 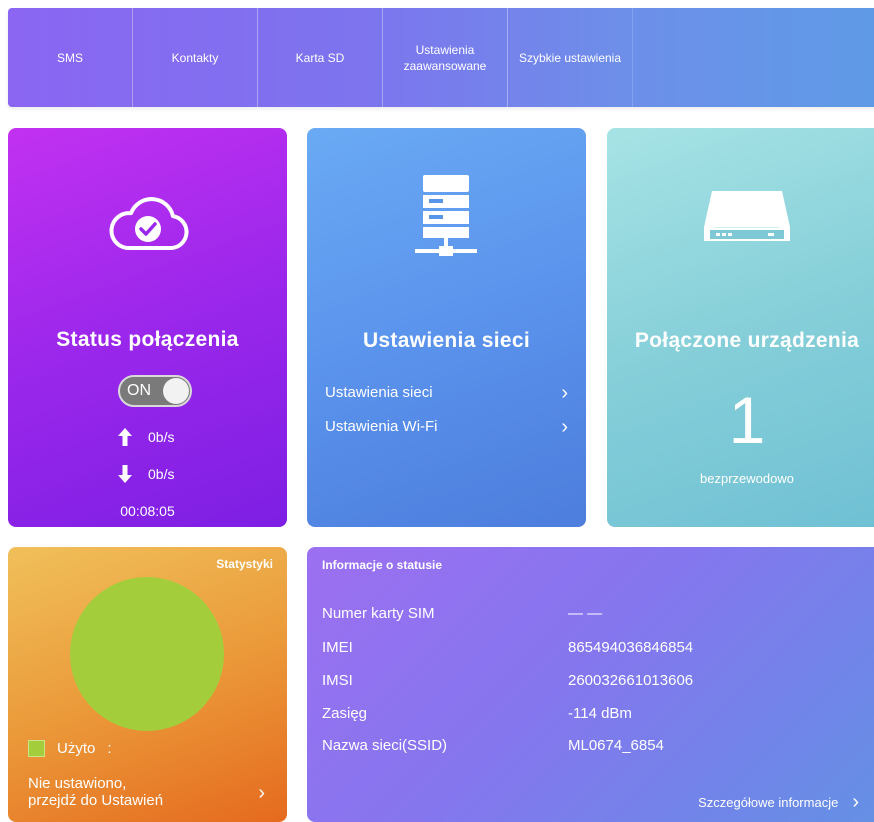 I want to click on details-link: Szczegółowe informacje ›, so click(x=778, y=802).